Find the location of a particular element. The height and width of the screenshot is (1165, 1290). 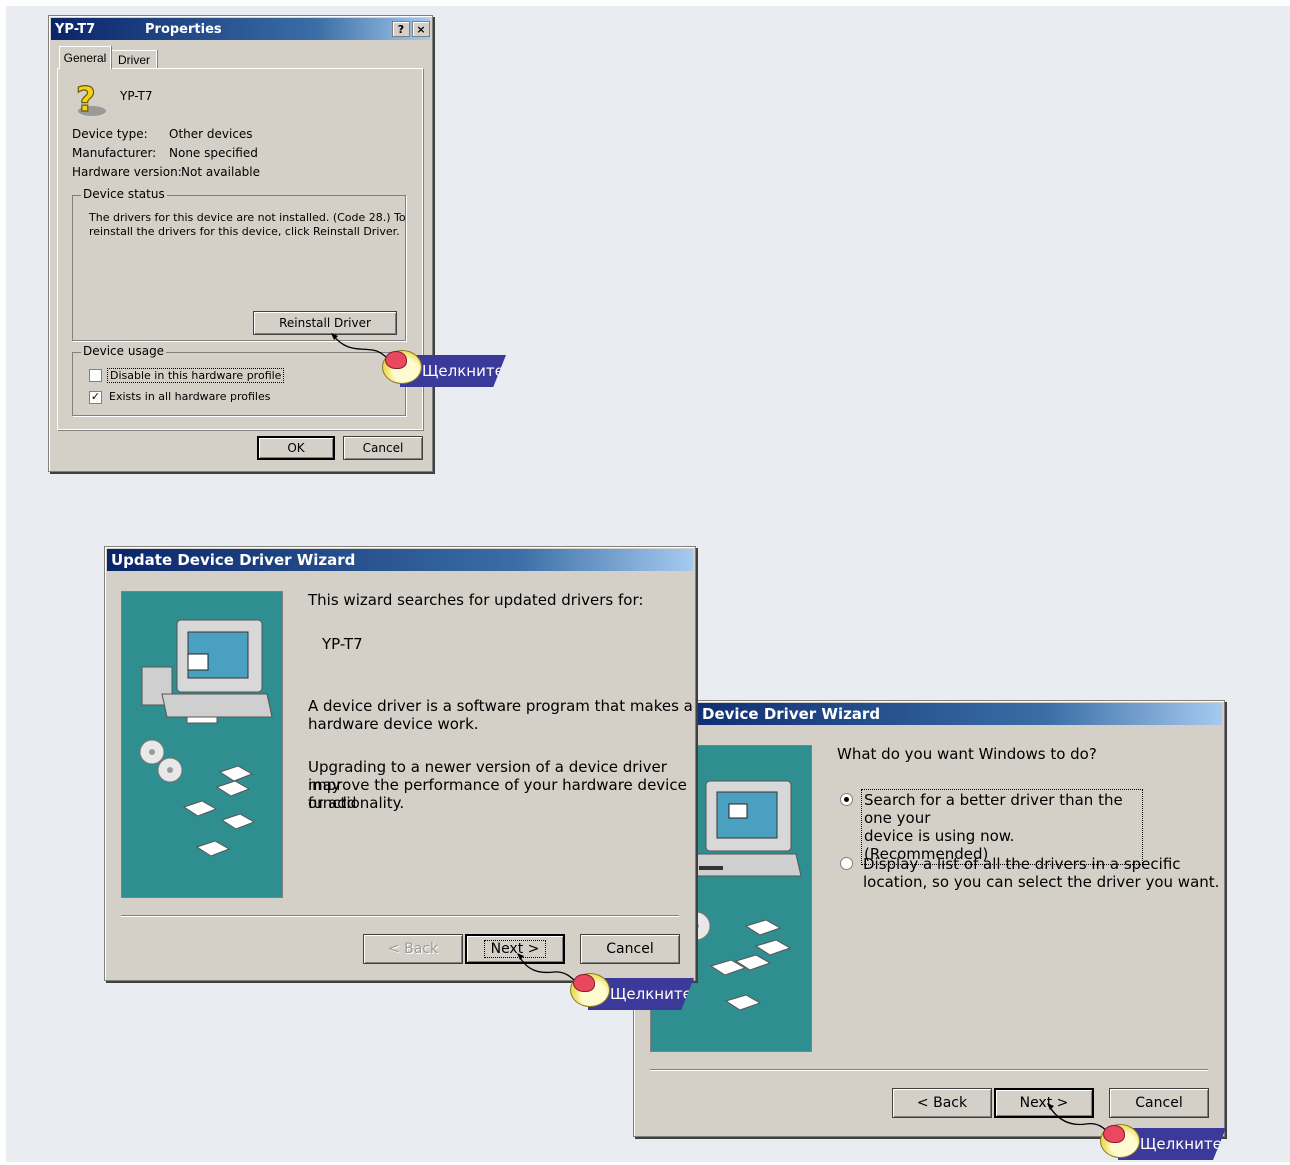

disable-profile-checkbox is located at coordinates (95, 375).